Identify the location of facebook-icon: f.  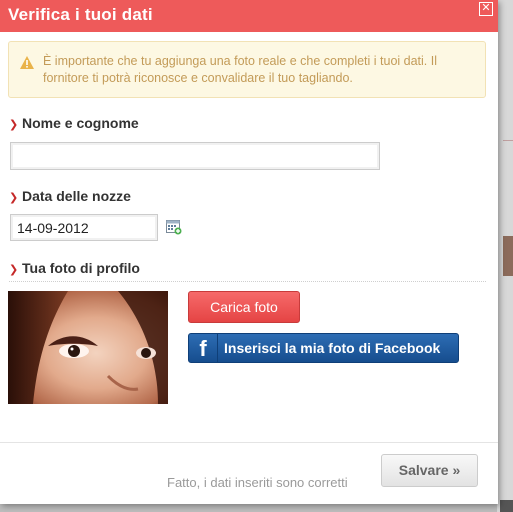
(203, 348).